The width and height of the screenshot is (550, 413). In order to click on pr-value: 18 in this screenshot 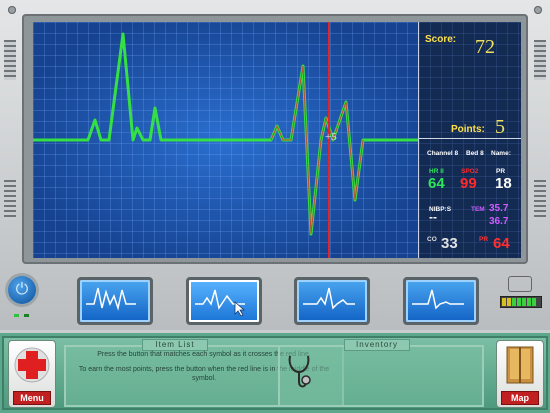, I will do `click(503, 183)`.